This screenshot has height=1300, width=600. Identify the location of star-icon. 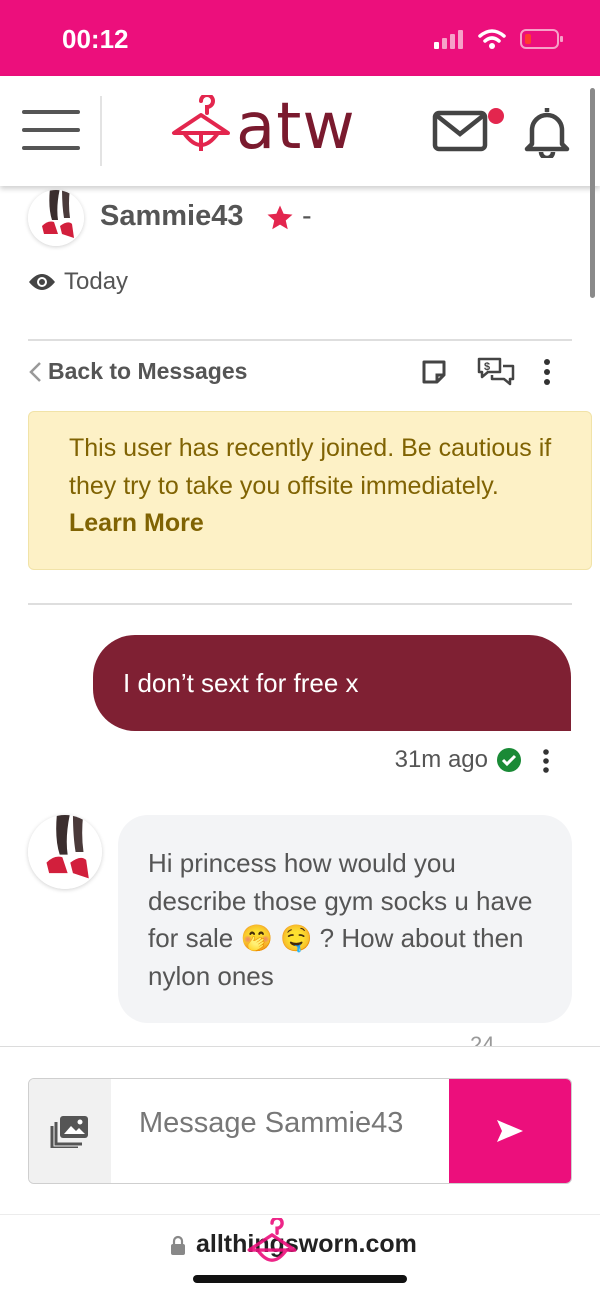
(280, 217).